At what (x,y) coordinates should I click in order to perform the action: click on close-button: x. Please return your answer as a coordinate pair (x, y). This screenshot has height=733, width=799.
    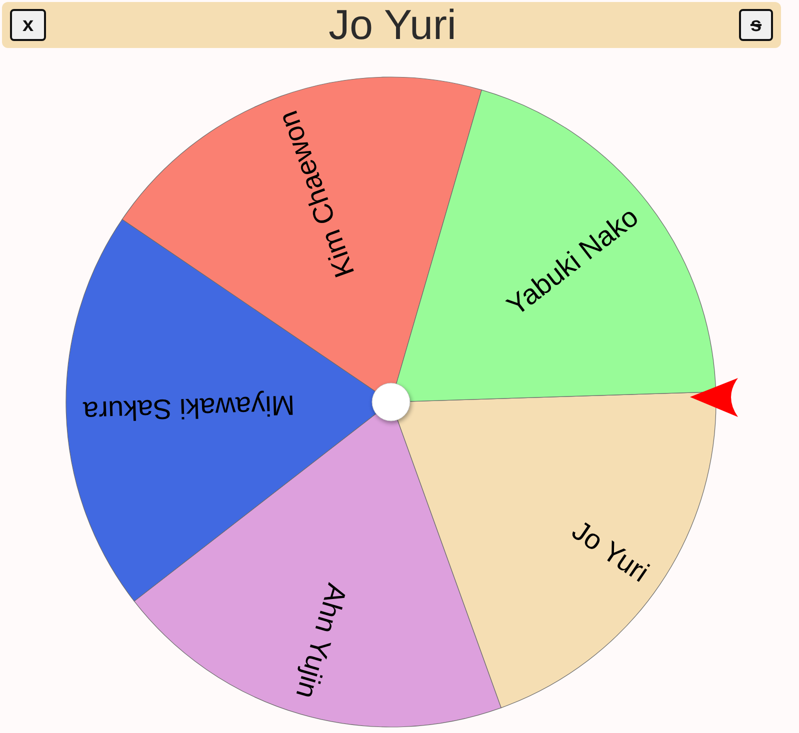
    Looking at the image, I should click on (28, 25).